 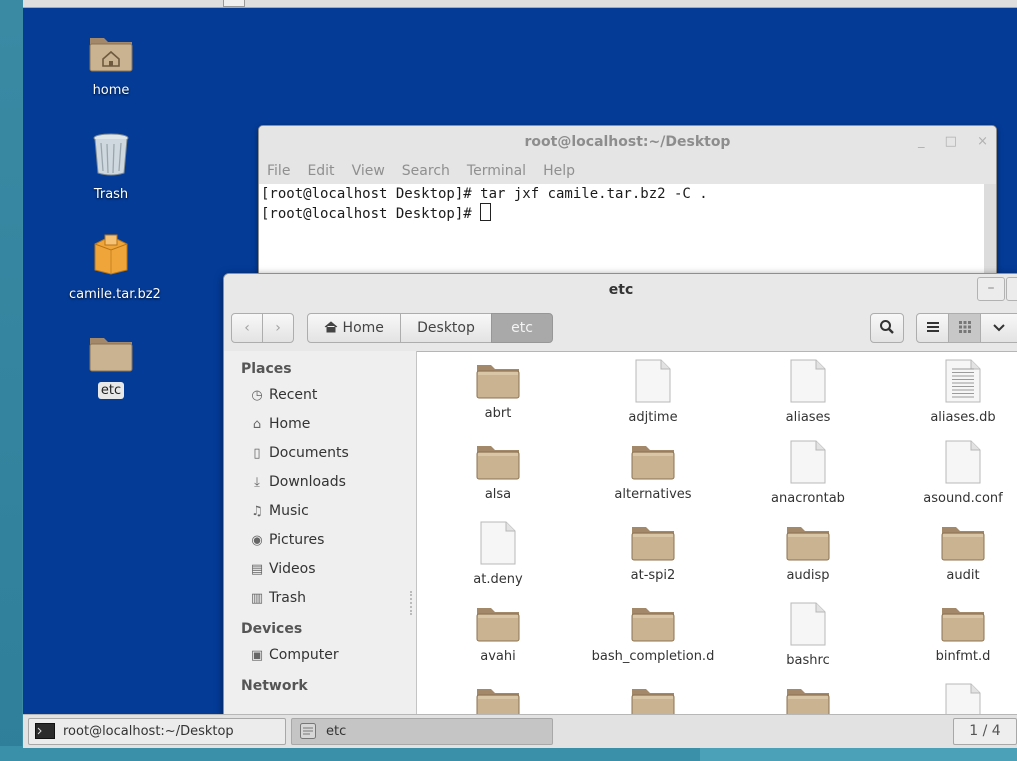 What do you see at coordinates (148, 731) in the screenshot?
I see `taskbar-item-label: root@localhost:~/Desktop` at bounding box center [148, 731].